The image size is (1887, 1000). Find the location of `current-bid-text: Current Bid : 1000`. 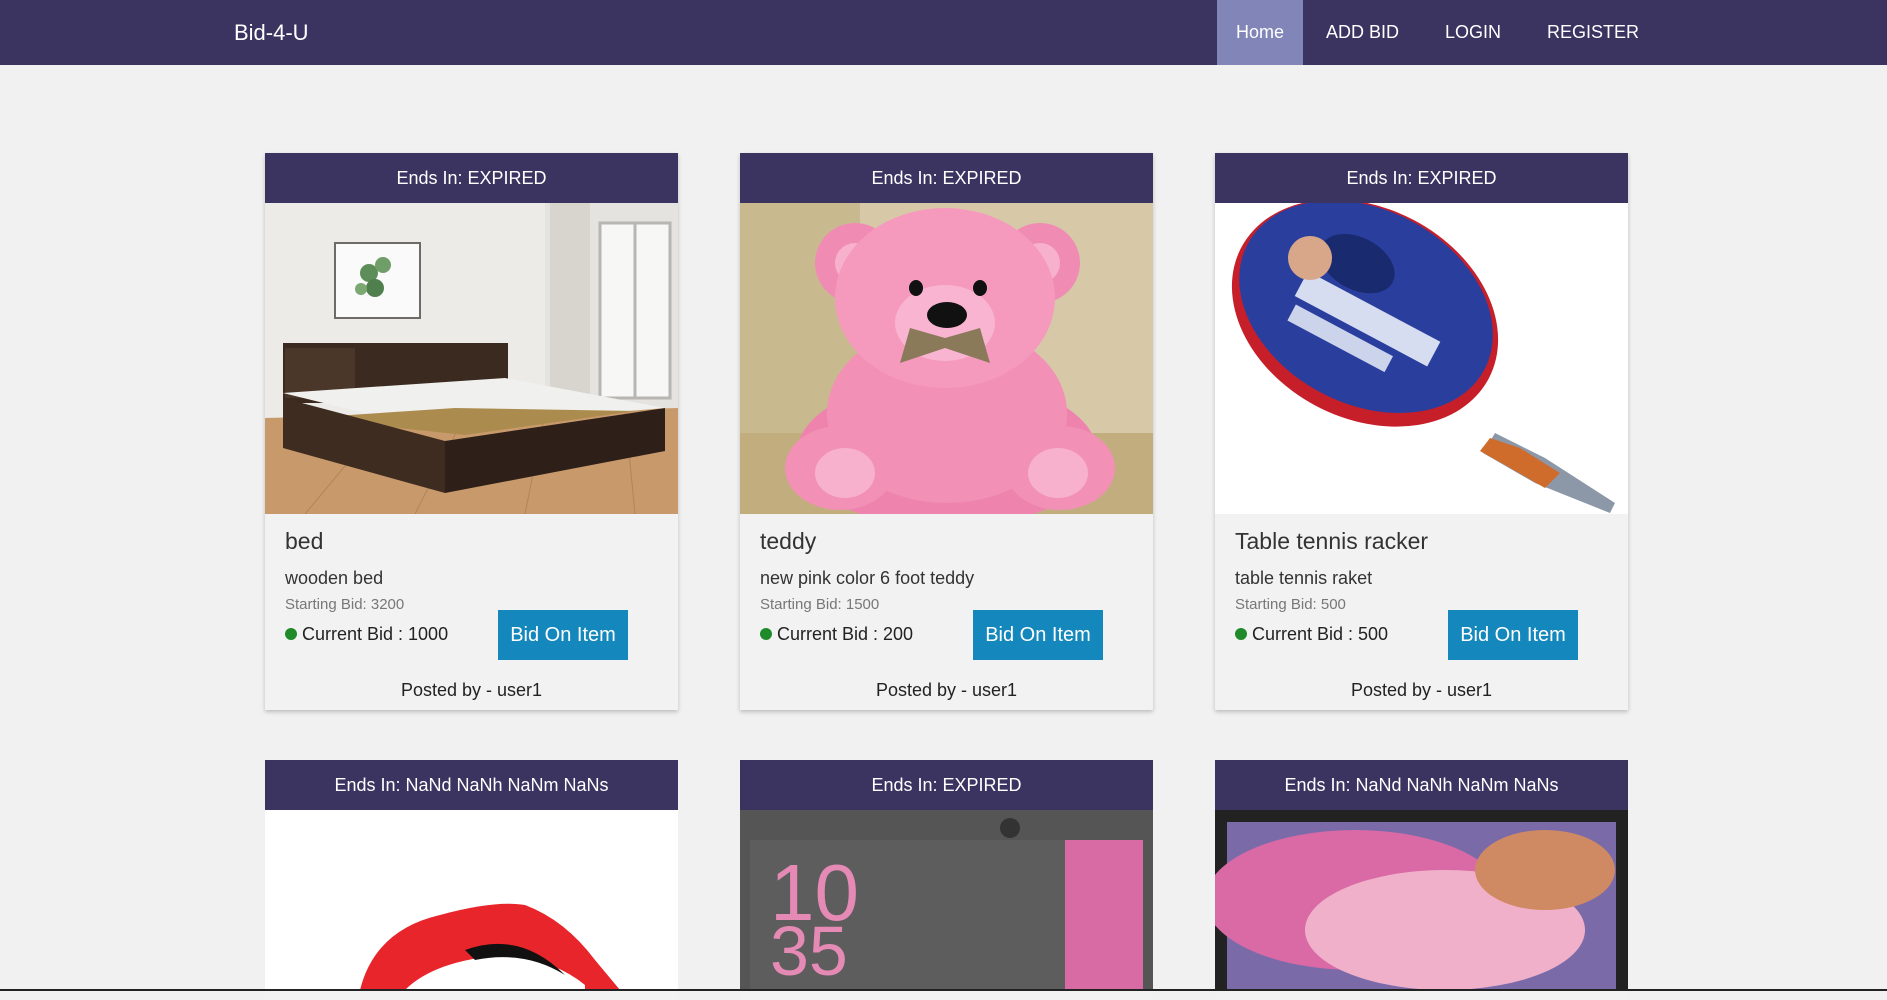

current-bid-text: Current Bid : 1000 is located at coordinates (375, 634).